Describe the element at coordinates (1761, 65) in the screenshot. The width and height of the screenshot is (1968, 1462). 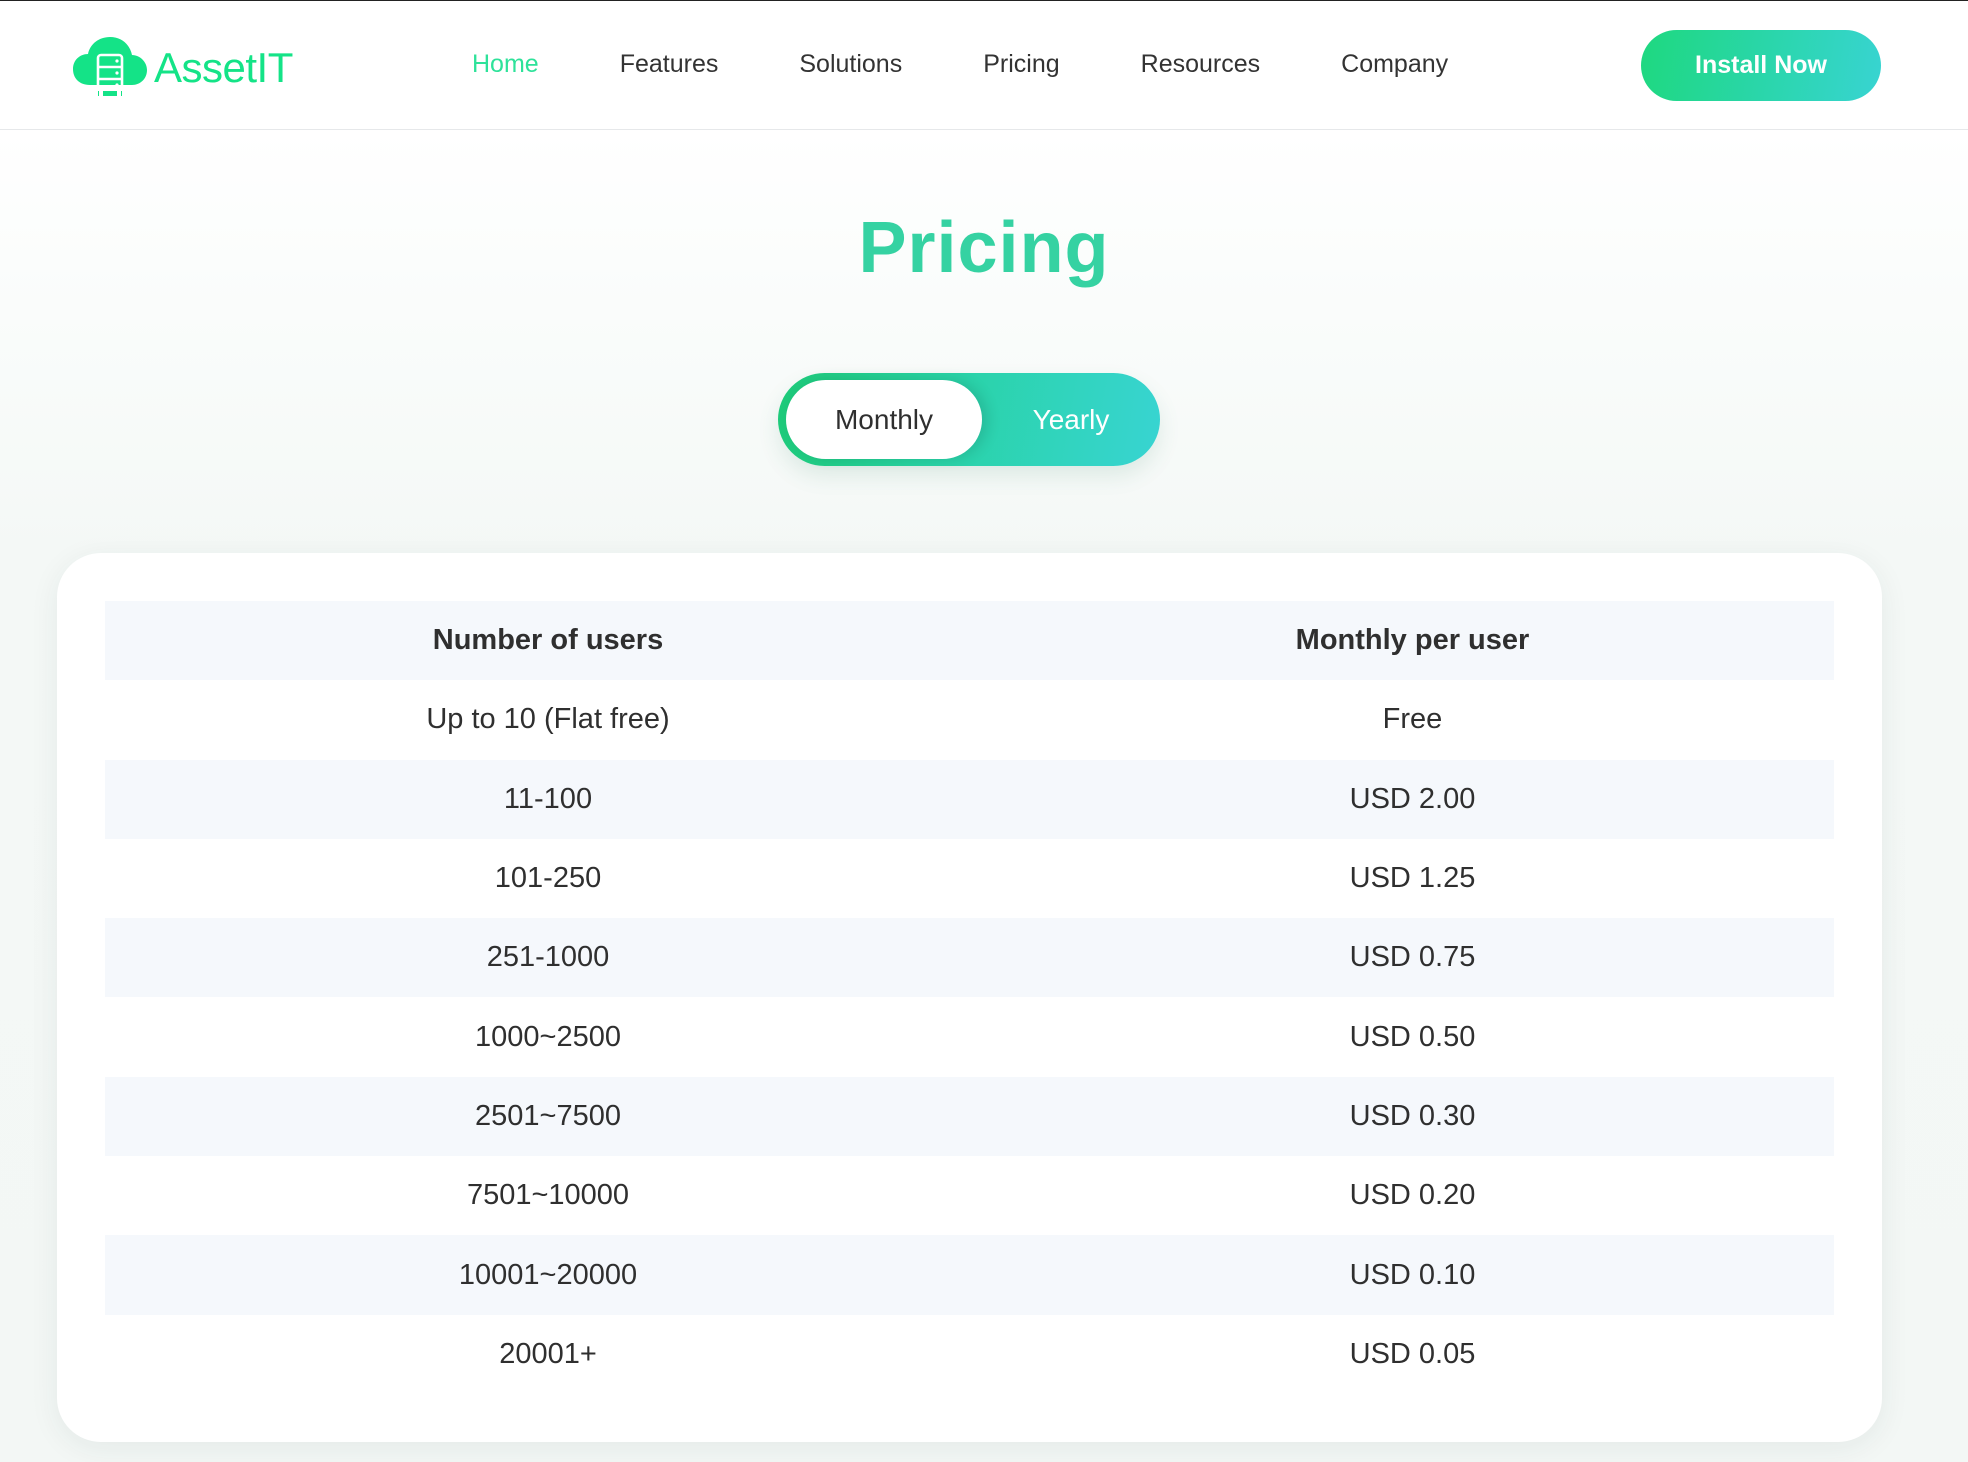
I see `install-now-button: Install Now` at that location.